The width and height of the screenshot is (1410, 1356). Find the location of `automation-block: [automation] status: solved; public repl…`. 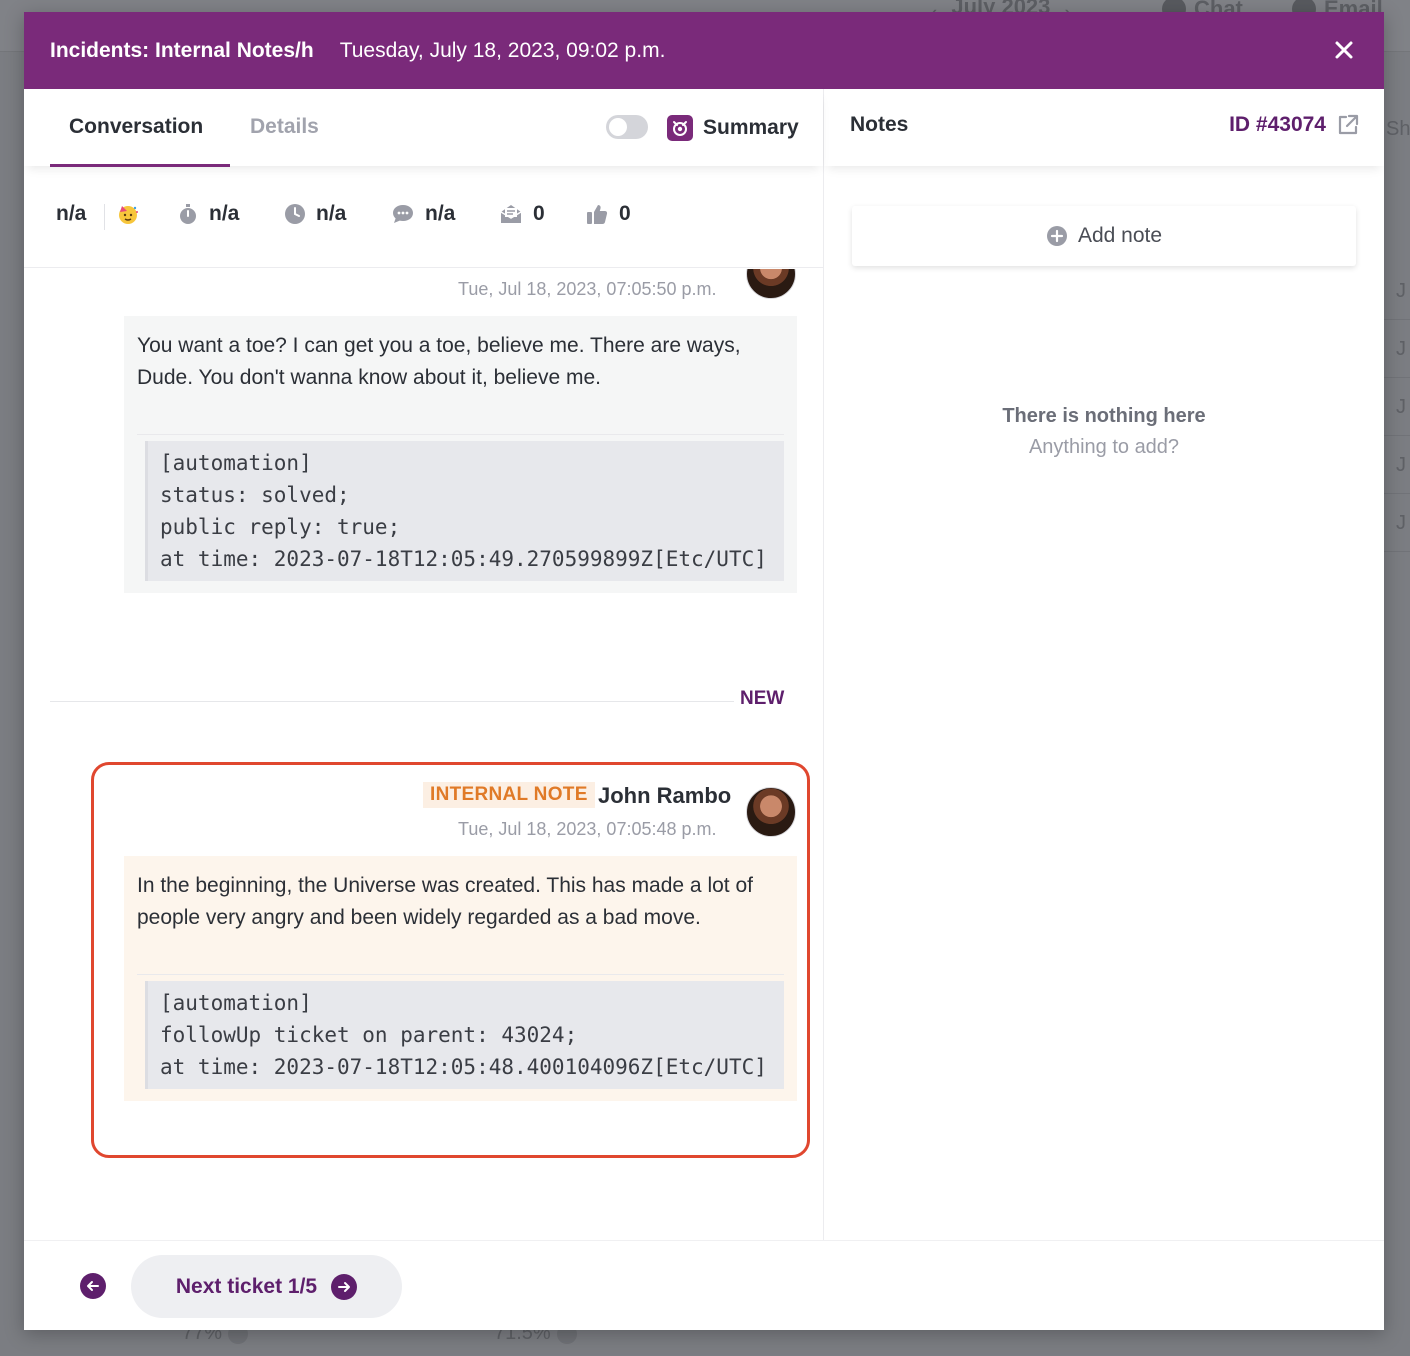

automation-block: [automation] status: solved; public repl… is located at coordinates (464, 511).